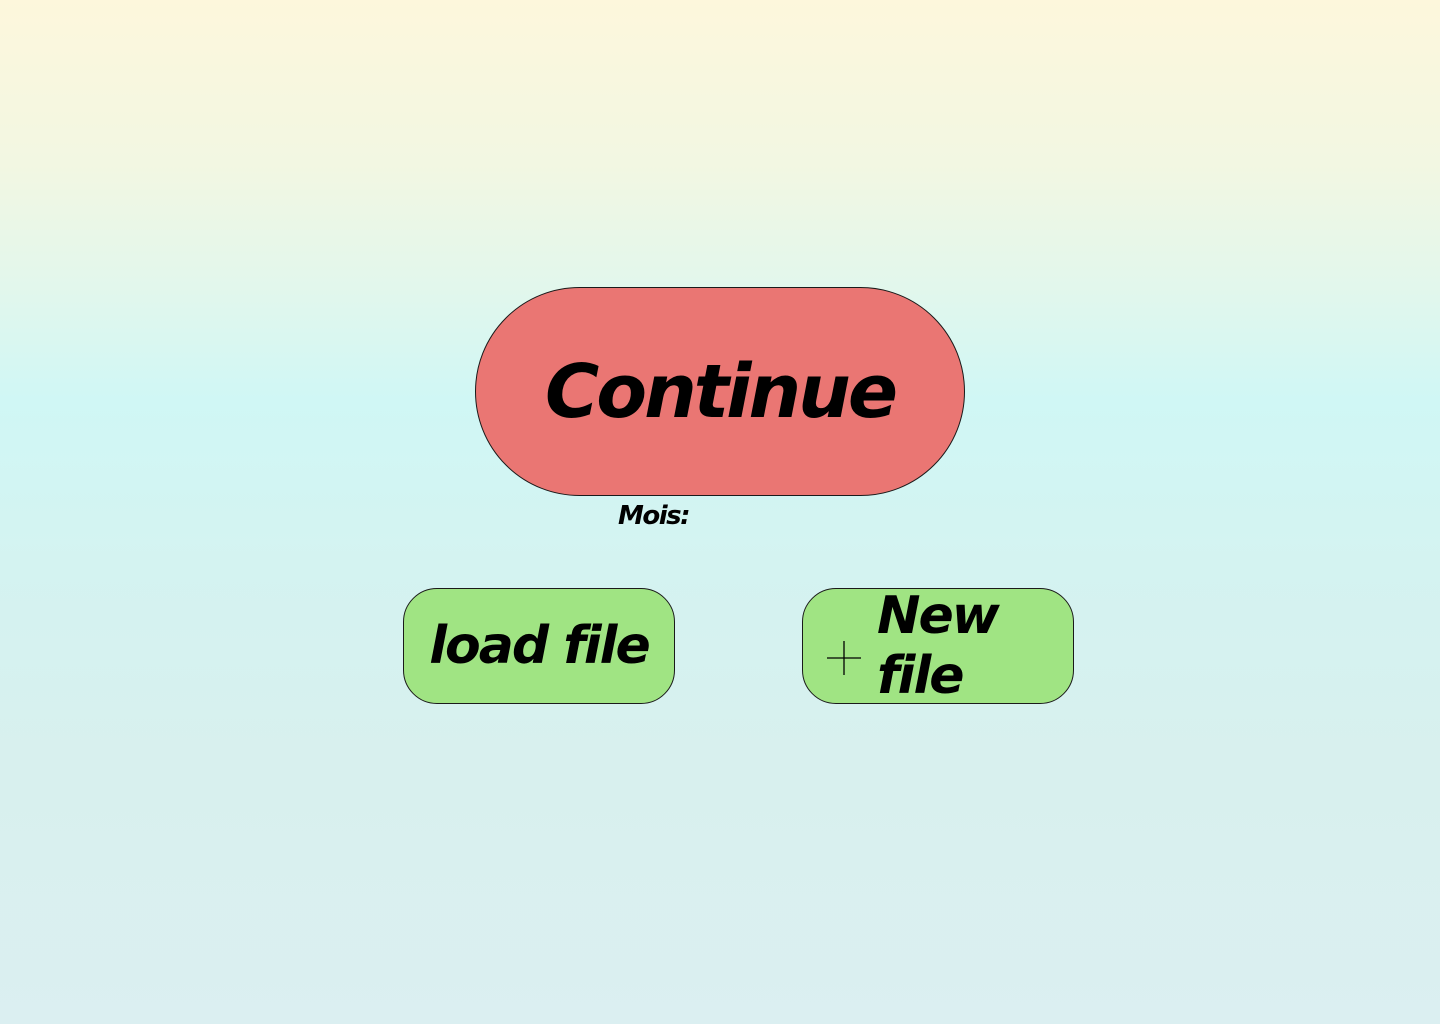  I want to click on continue-button: Continue, so click(720, 391).